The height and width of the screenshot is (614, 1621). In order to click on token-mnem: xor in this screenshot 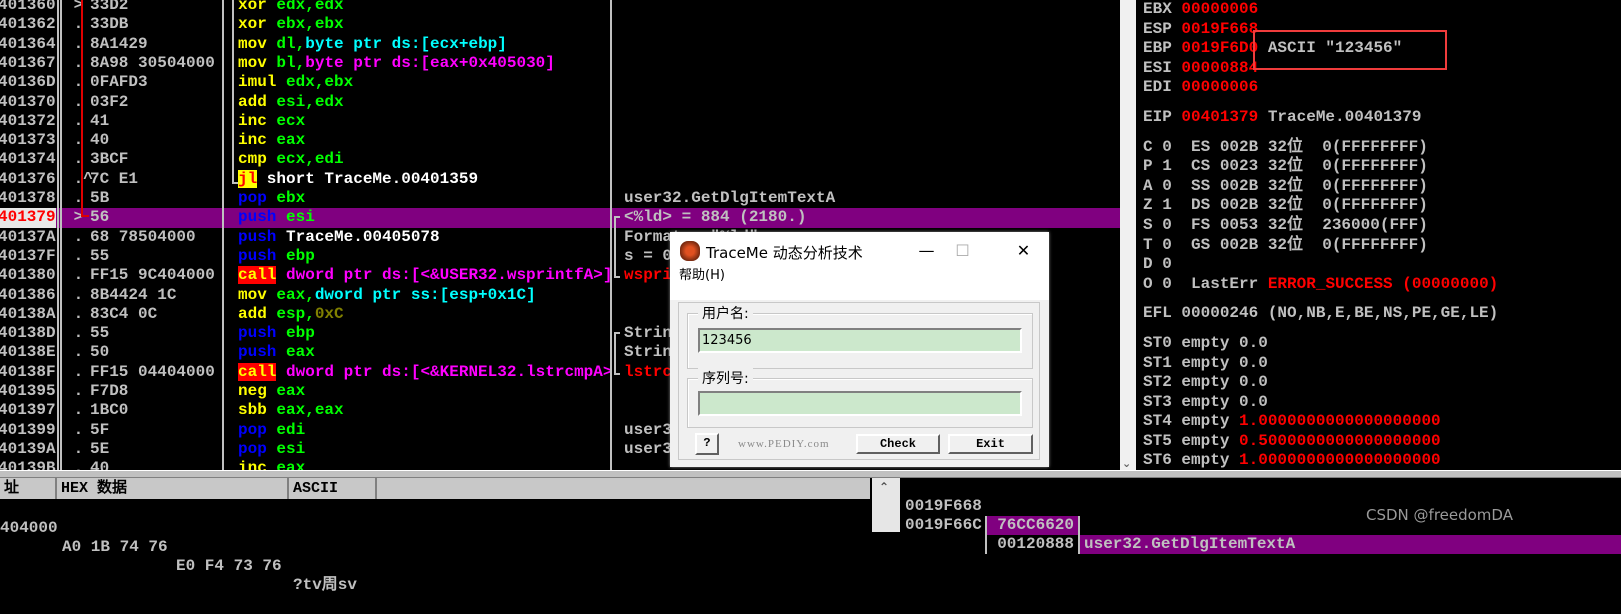, I will do `click(252, 7)`.